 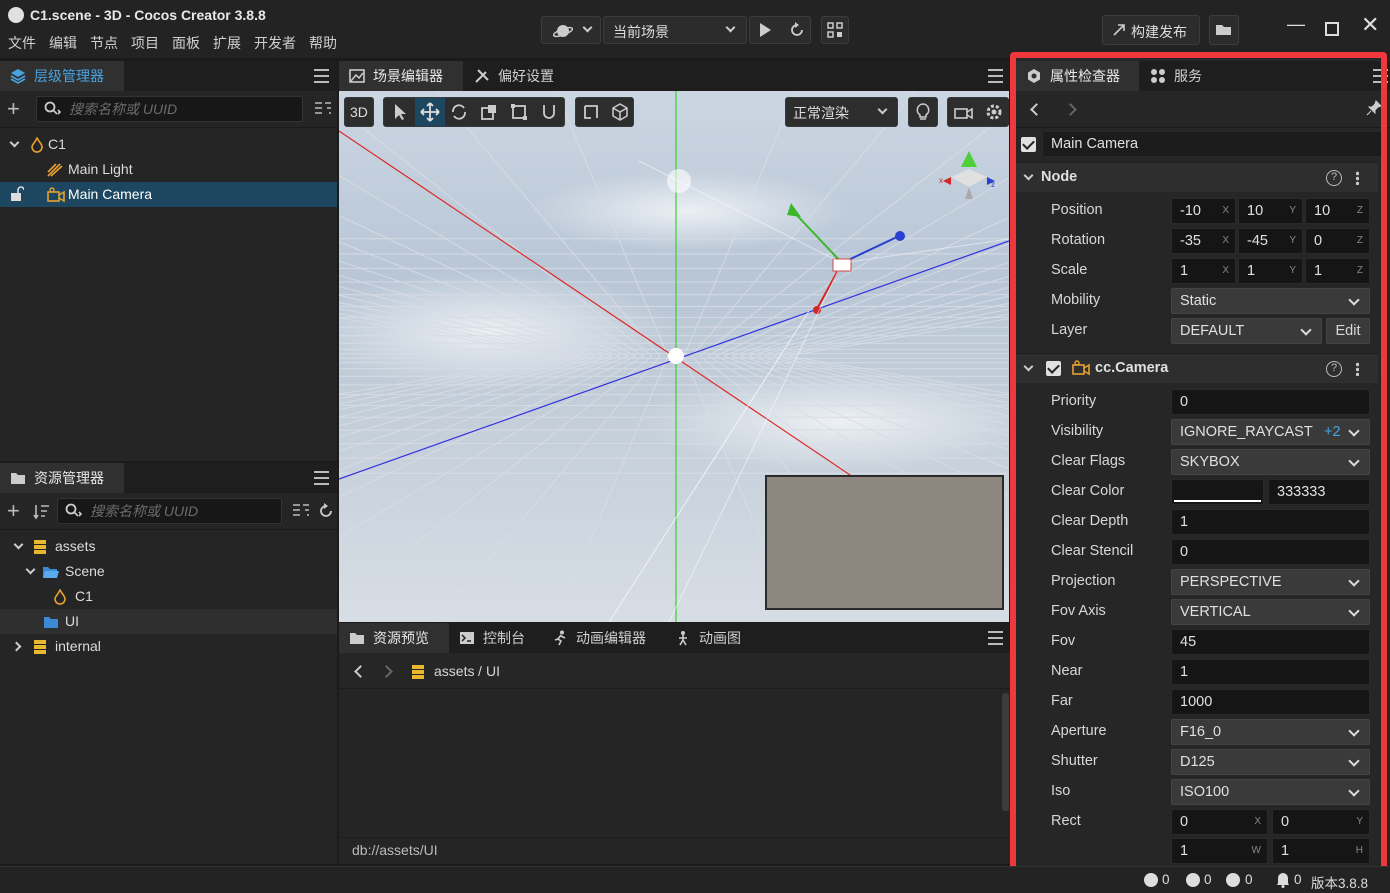 I want to click on rotation-x-input: -35 X, so click(x=1203, y=241).